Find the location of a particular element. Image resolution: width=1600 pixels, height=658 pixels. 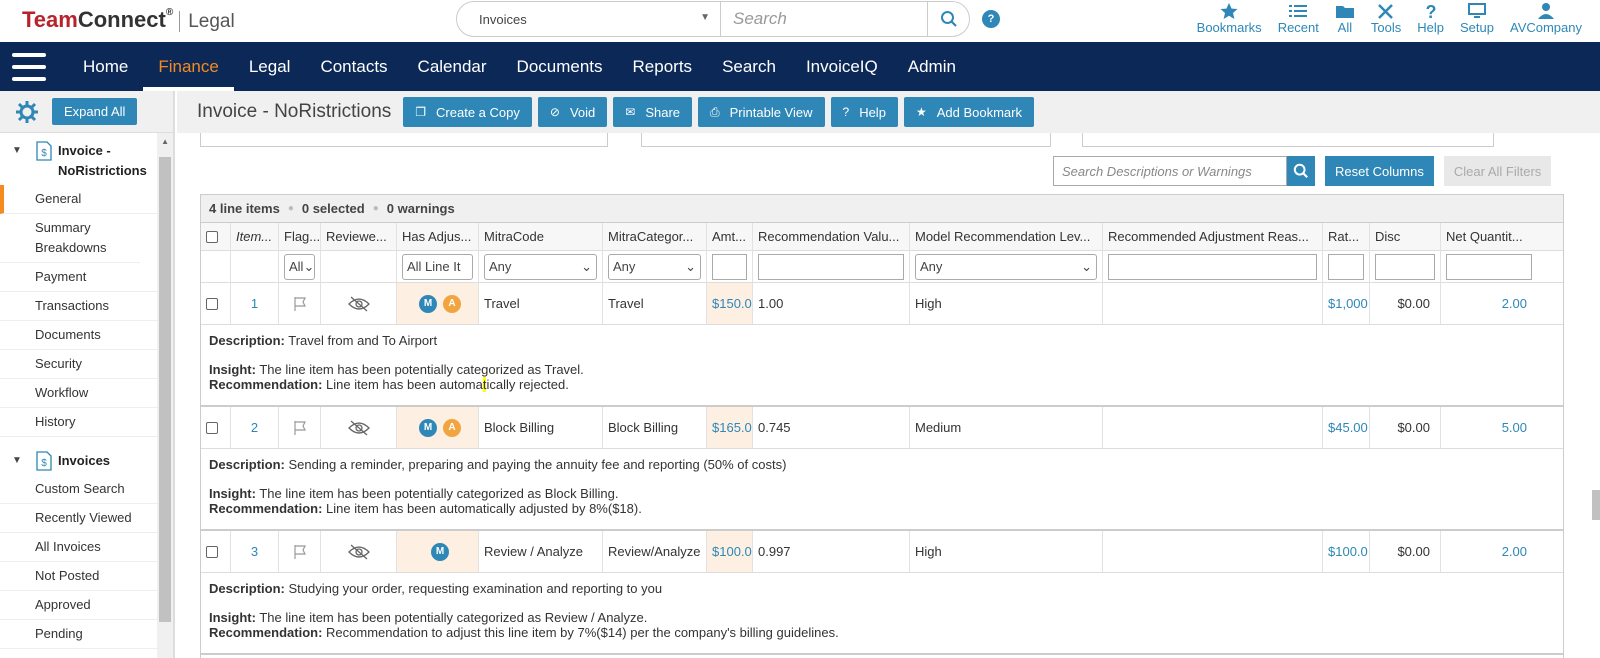

app-logo: TeamConnect® Legal is located at coordinates (128, 20).